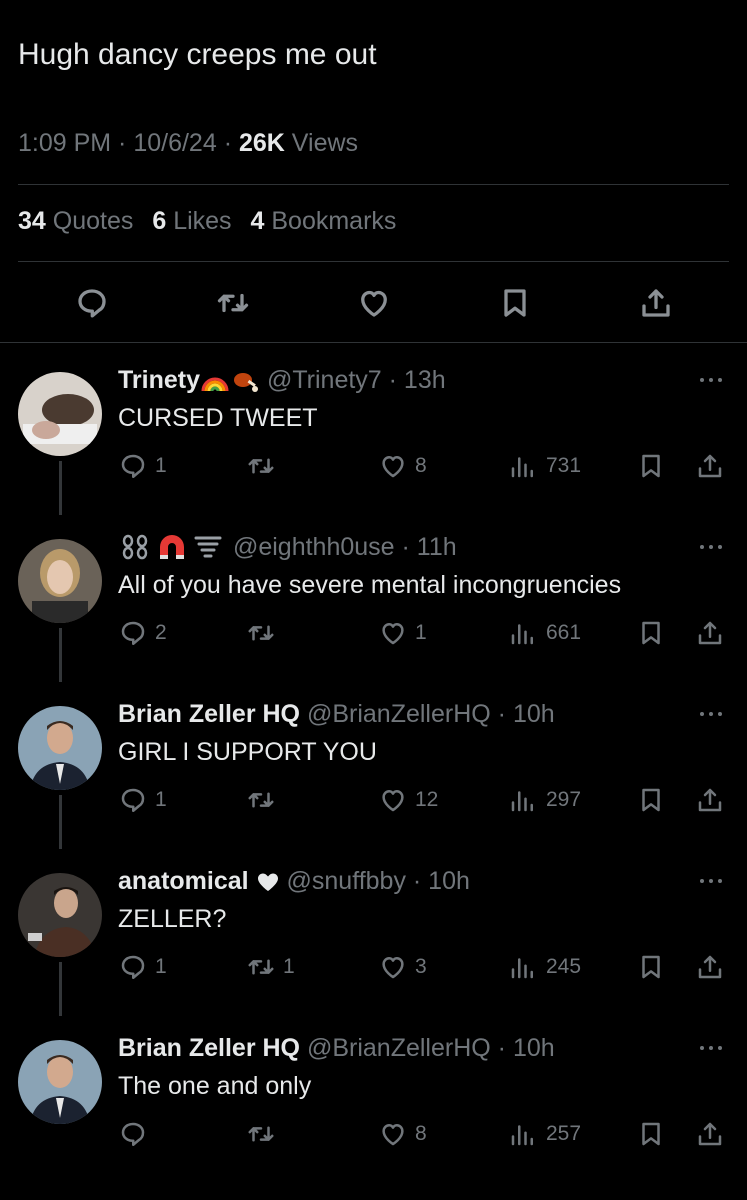 The image size is (747, 1200). I want to click on display-name: anatomical, so click(183, 881).